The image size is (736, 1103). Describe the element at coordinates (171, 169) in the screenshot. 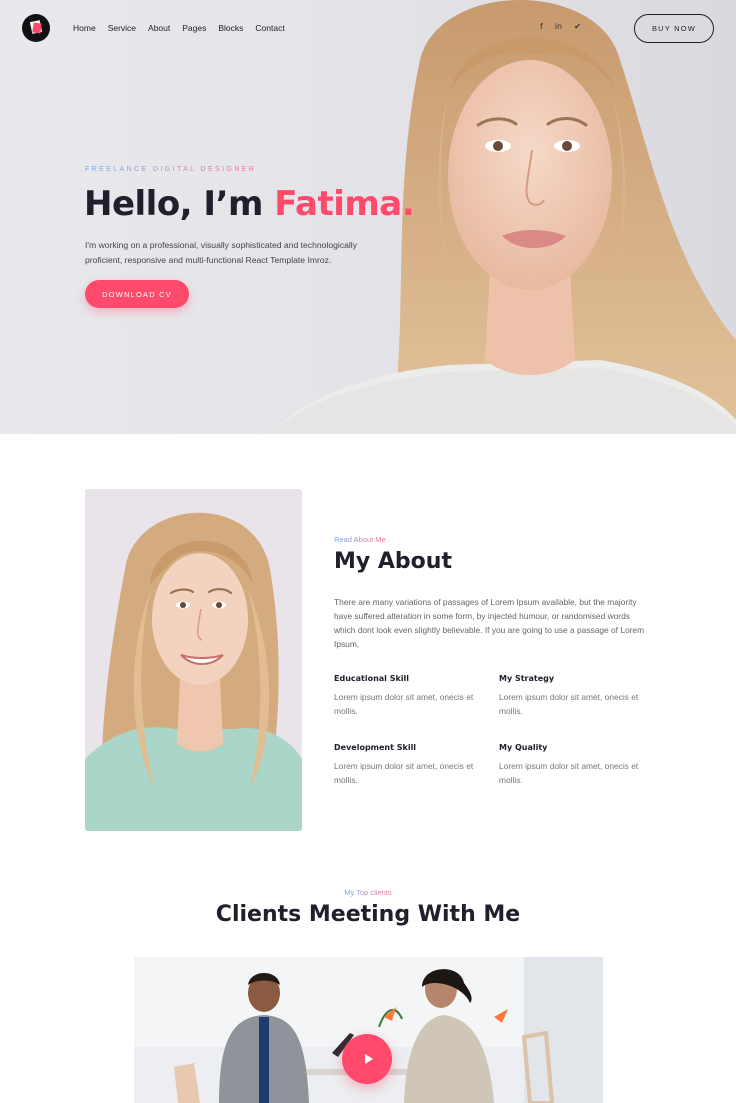

I see `hero-eyebrow: FREELANCE DIGITAL DESIGNER` at that location.